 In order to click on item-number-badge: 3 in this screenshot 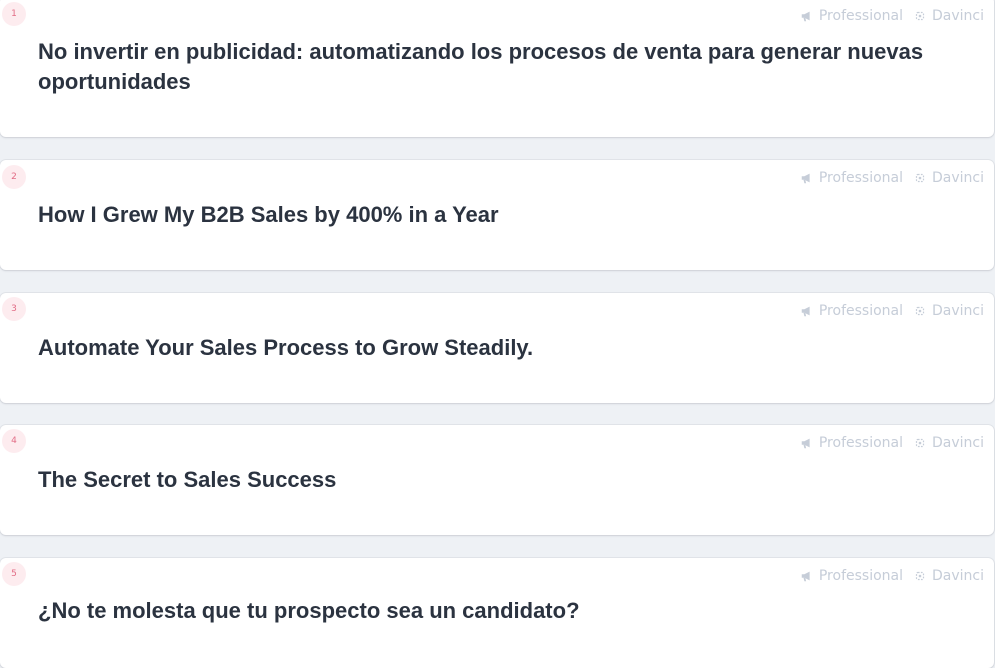, I will do `click(14, 309)`.